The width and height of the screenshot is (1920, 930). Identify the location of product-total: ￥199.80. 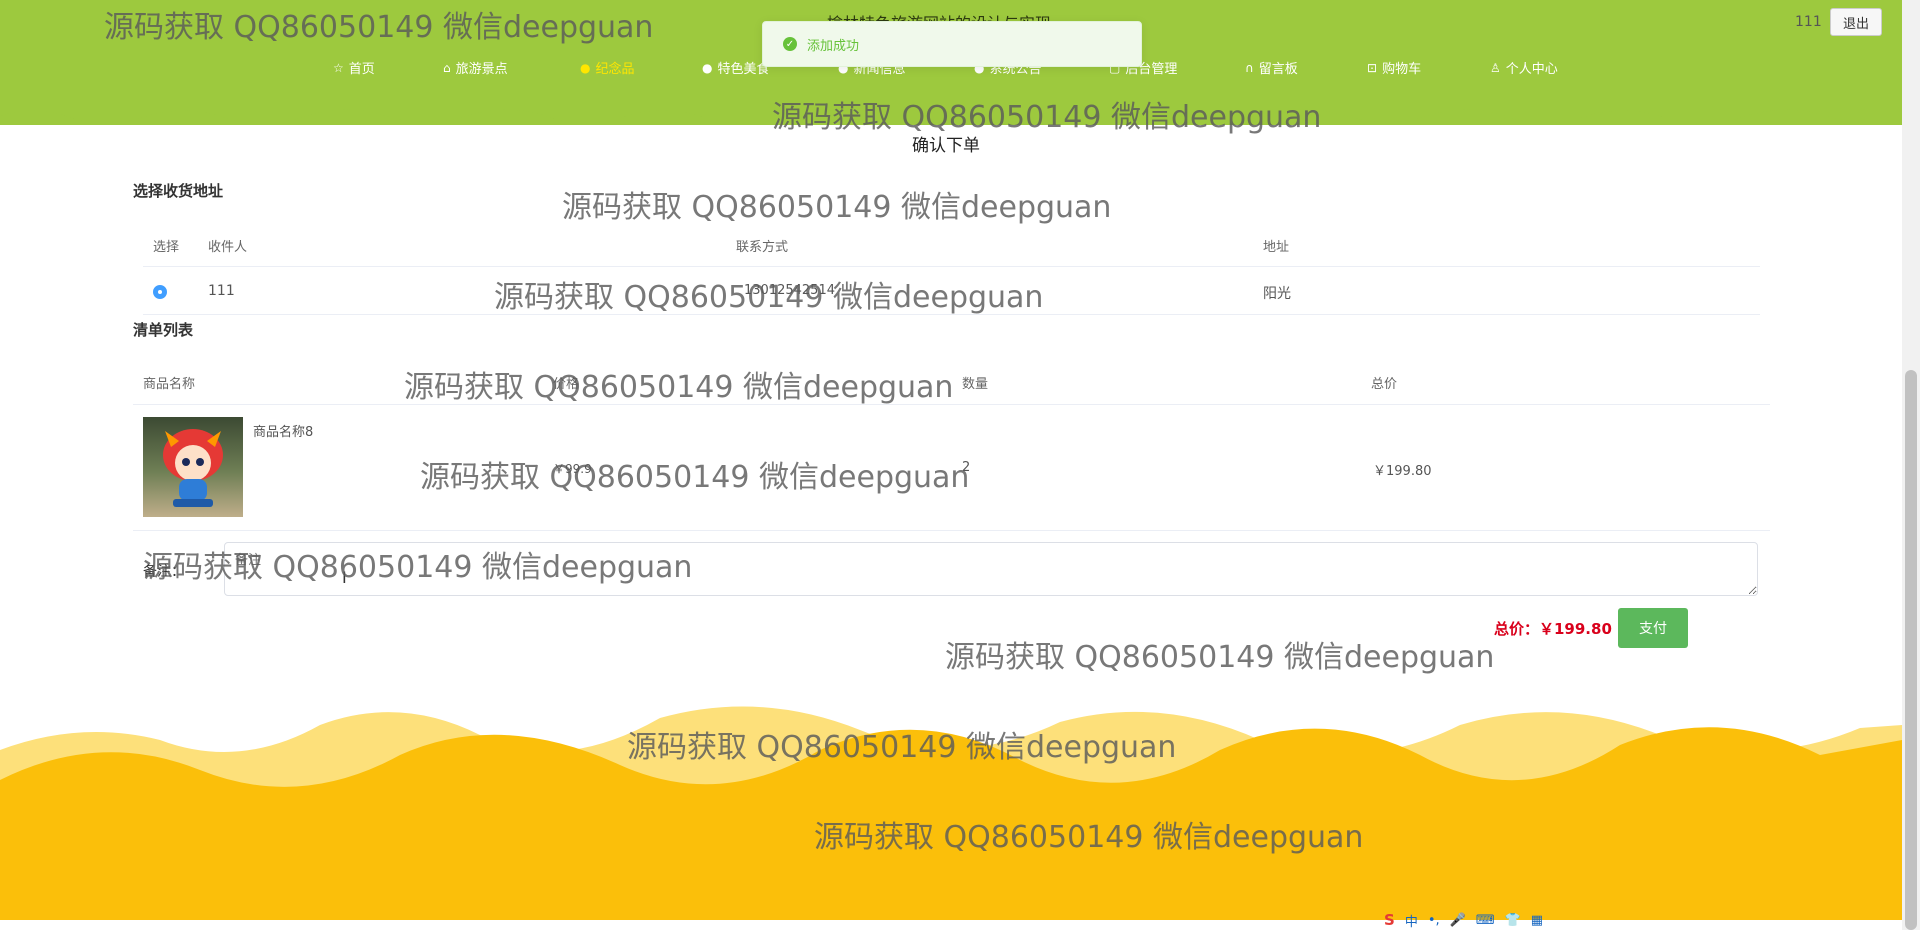
(1402, 471).